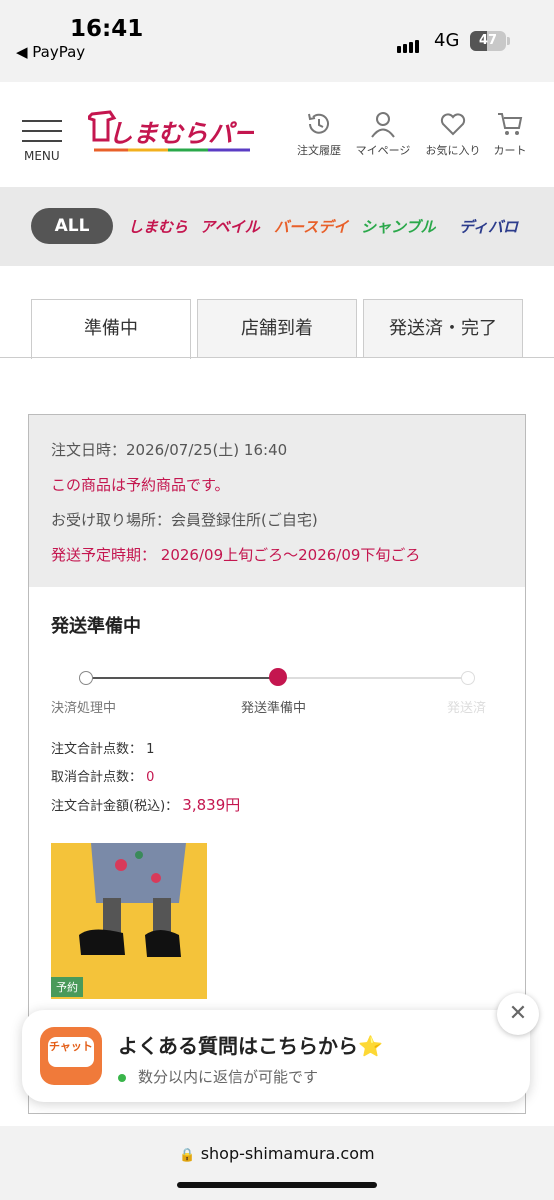  Describe the element at coordinates (290, 555) in the screenshot. I see `ship-schedule-value: 2026/09上旬ごろ〜2026/09下旬ごろ` at that location.